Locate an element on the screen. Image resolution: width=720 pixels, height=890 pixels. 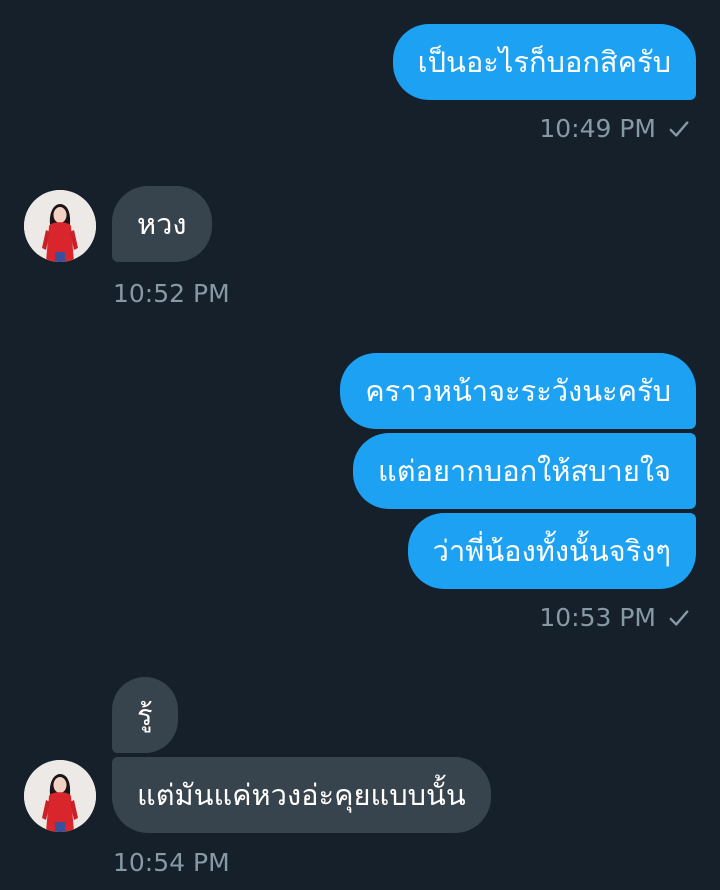
incoming-message-bubble: แต่มันแค่หวงอ่ะคุยแบบนั้น is located at coordinates (301, 795).